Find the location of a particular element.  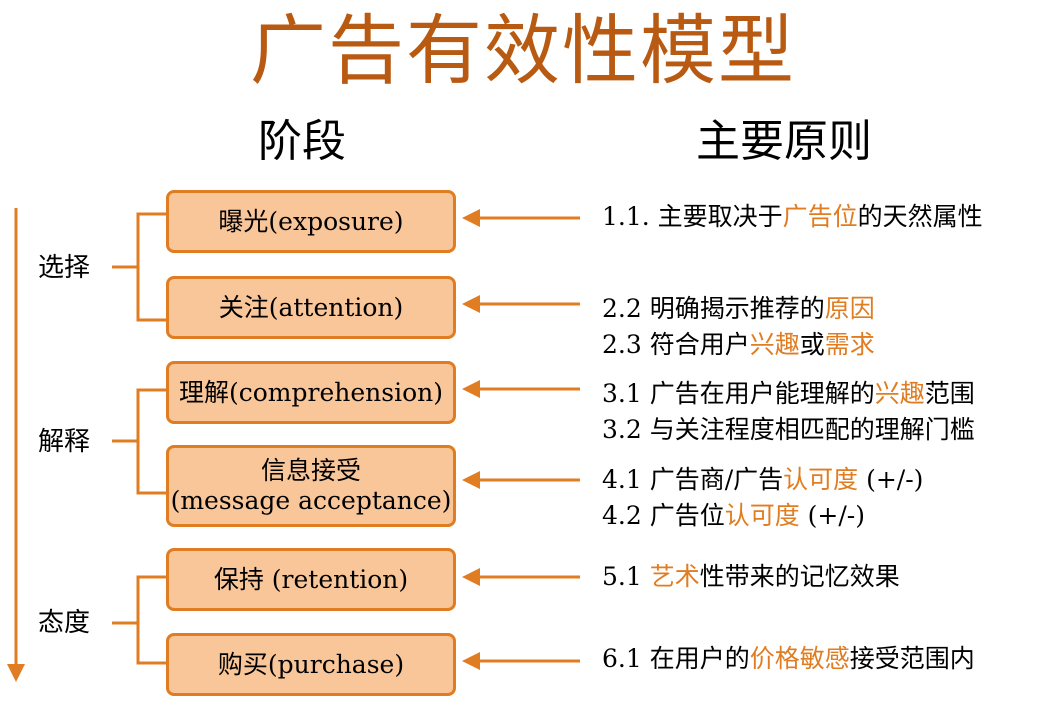

stage-label: 关注(attention) is located at coordinates (311, 307).